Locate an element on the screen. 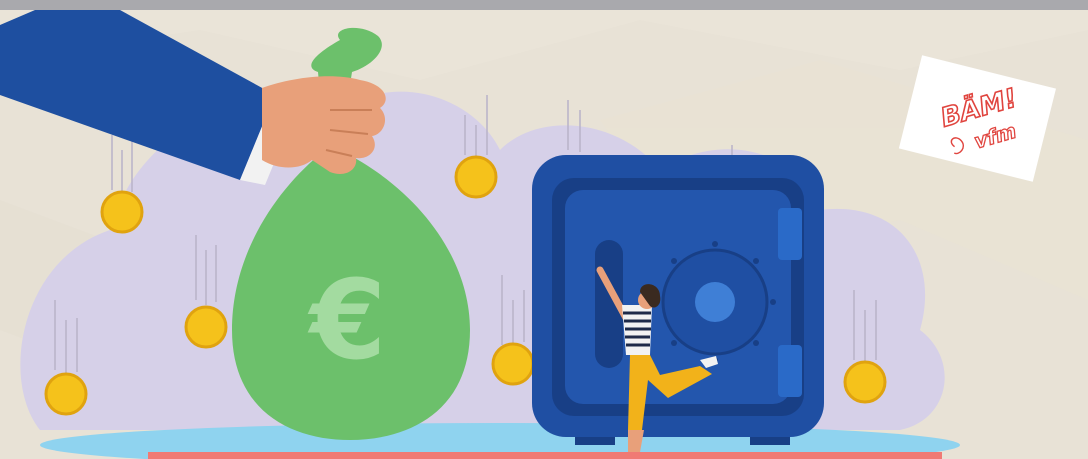 The image size is (1088, 459). bottom-bar is located at coordinates (545, 455).